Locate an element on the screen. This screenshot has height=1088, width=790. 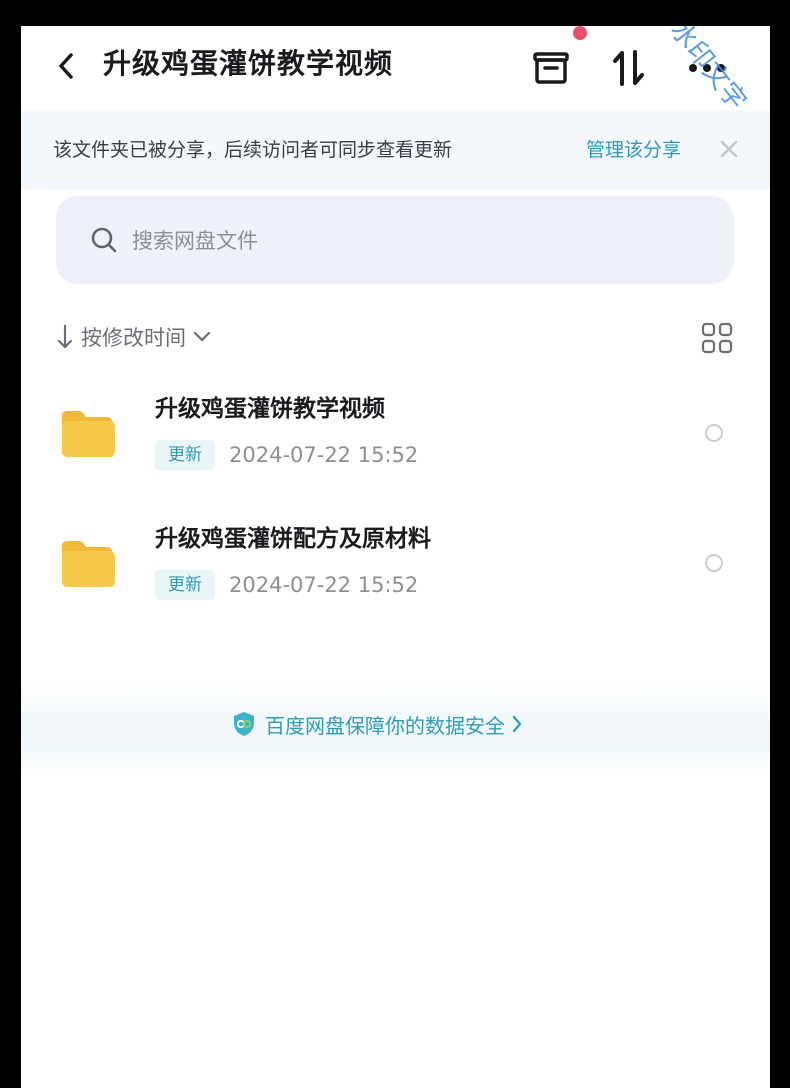
chevron-right-icon is located at coordinates (517, 724).